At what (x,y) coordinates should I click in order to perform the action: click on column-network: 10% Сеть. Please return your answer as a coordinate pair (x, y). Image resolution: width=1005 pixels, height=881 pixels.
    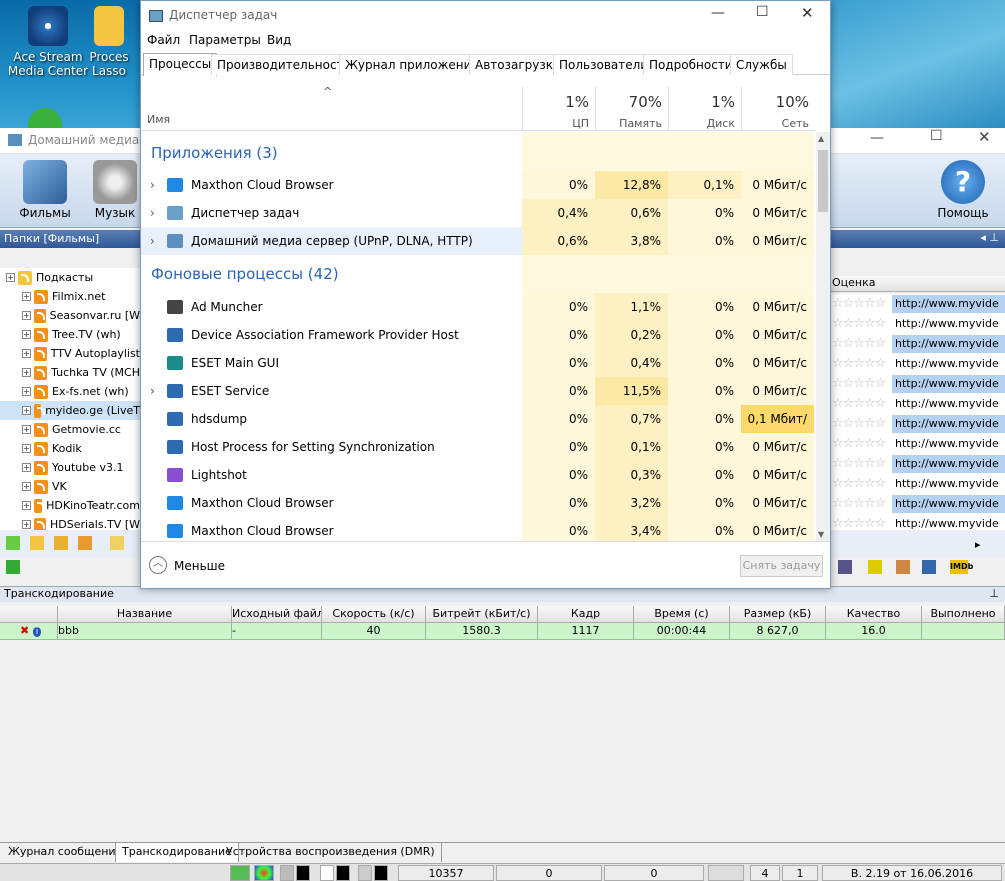
    Looking at the image, I should click on (778, 109).